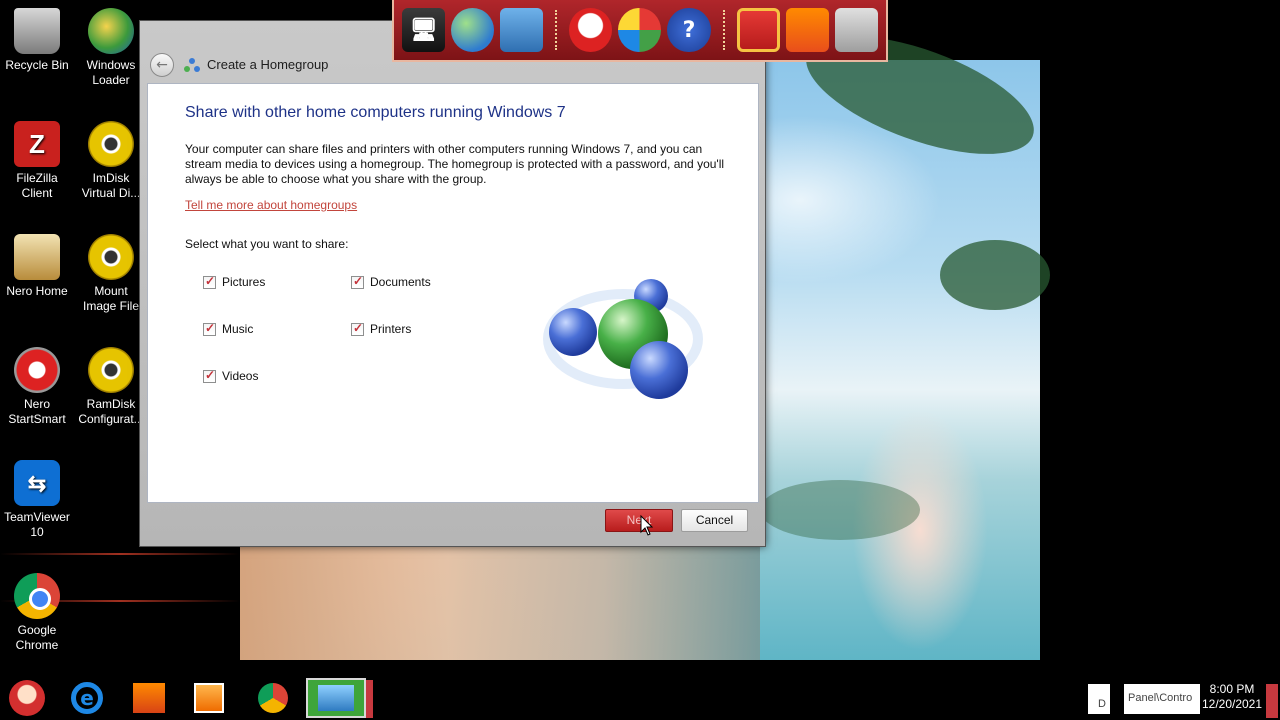  I want to click on taskbar: e D Panel\Contro, so click(640, 698).